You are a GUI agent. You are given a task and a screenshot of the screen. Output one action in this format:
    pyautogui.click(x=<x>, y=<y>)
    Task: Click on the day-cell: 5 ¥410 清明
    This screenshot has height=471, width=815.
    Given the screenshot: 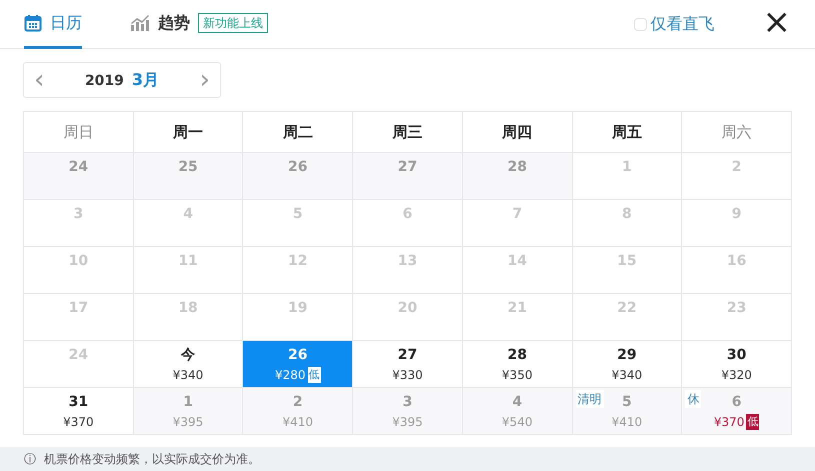 What is the action you would take?
    pyautogui.click(x=627, y=411)
    